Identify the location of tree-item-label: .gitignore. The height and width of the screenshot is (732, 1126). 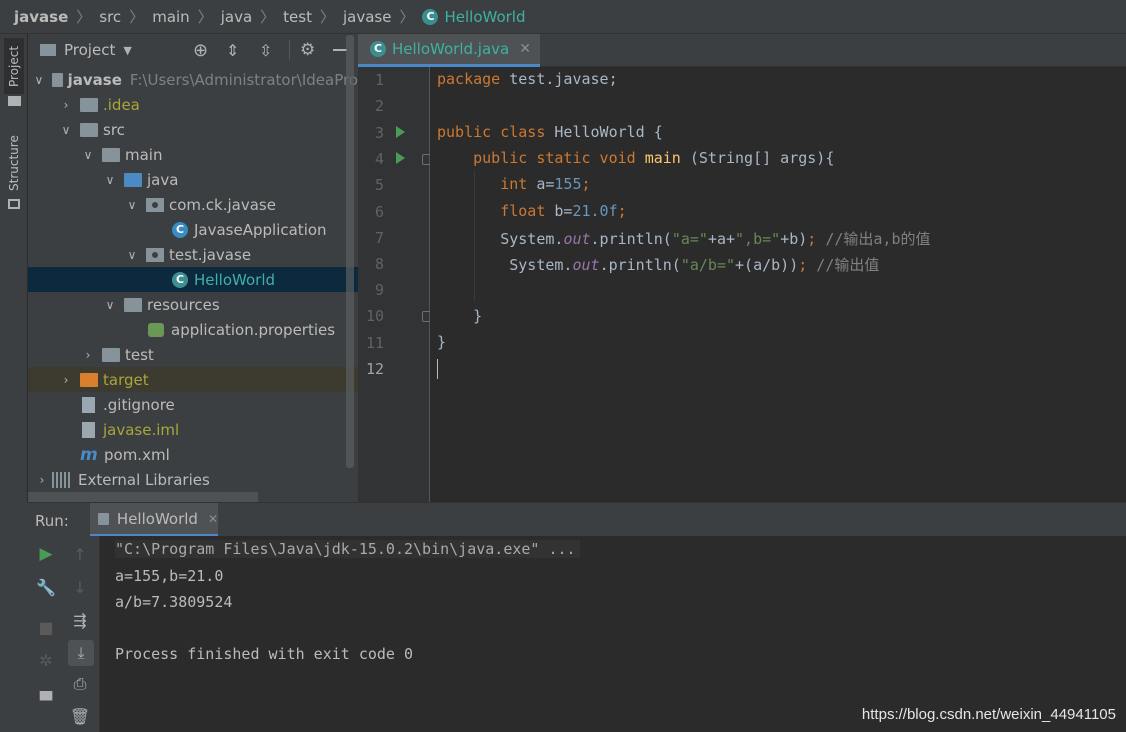
(139, 404).